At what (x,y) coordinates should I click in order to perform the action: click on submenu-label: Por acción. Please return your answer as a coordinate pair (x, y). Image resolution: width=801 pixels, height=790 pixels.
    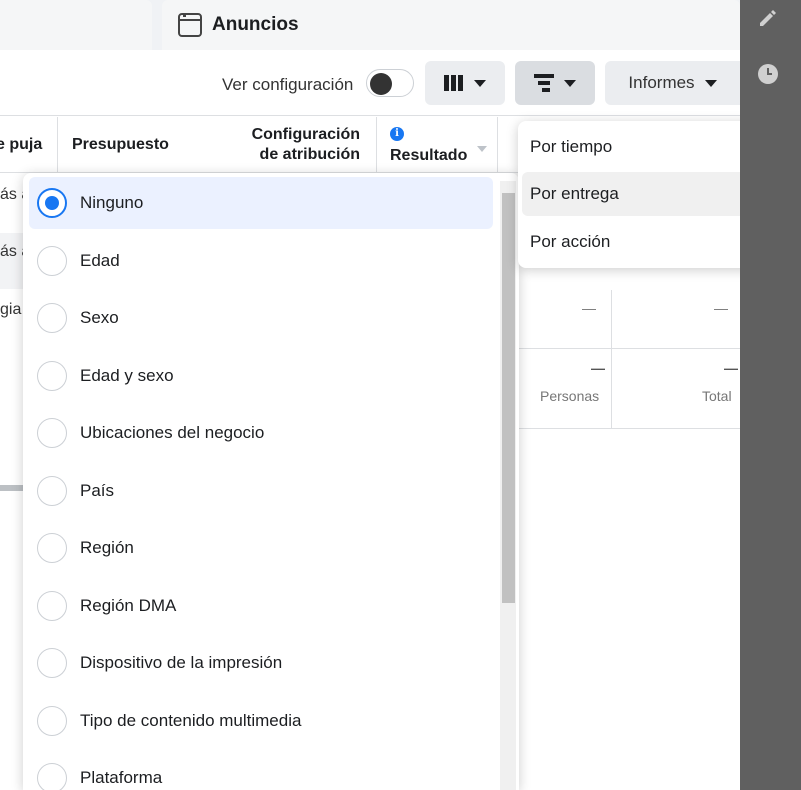
    Looking at the image, I should click on (570, 241).